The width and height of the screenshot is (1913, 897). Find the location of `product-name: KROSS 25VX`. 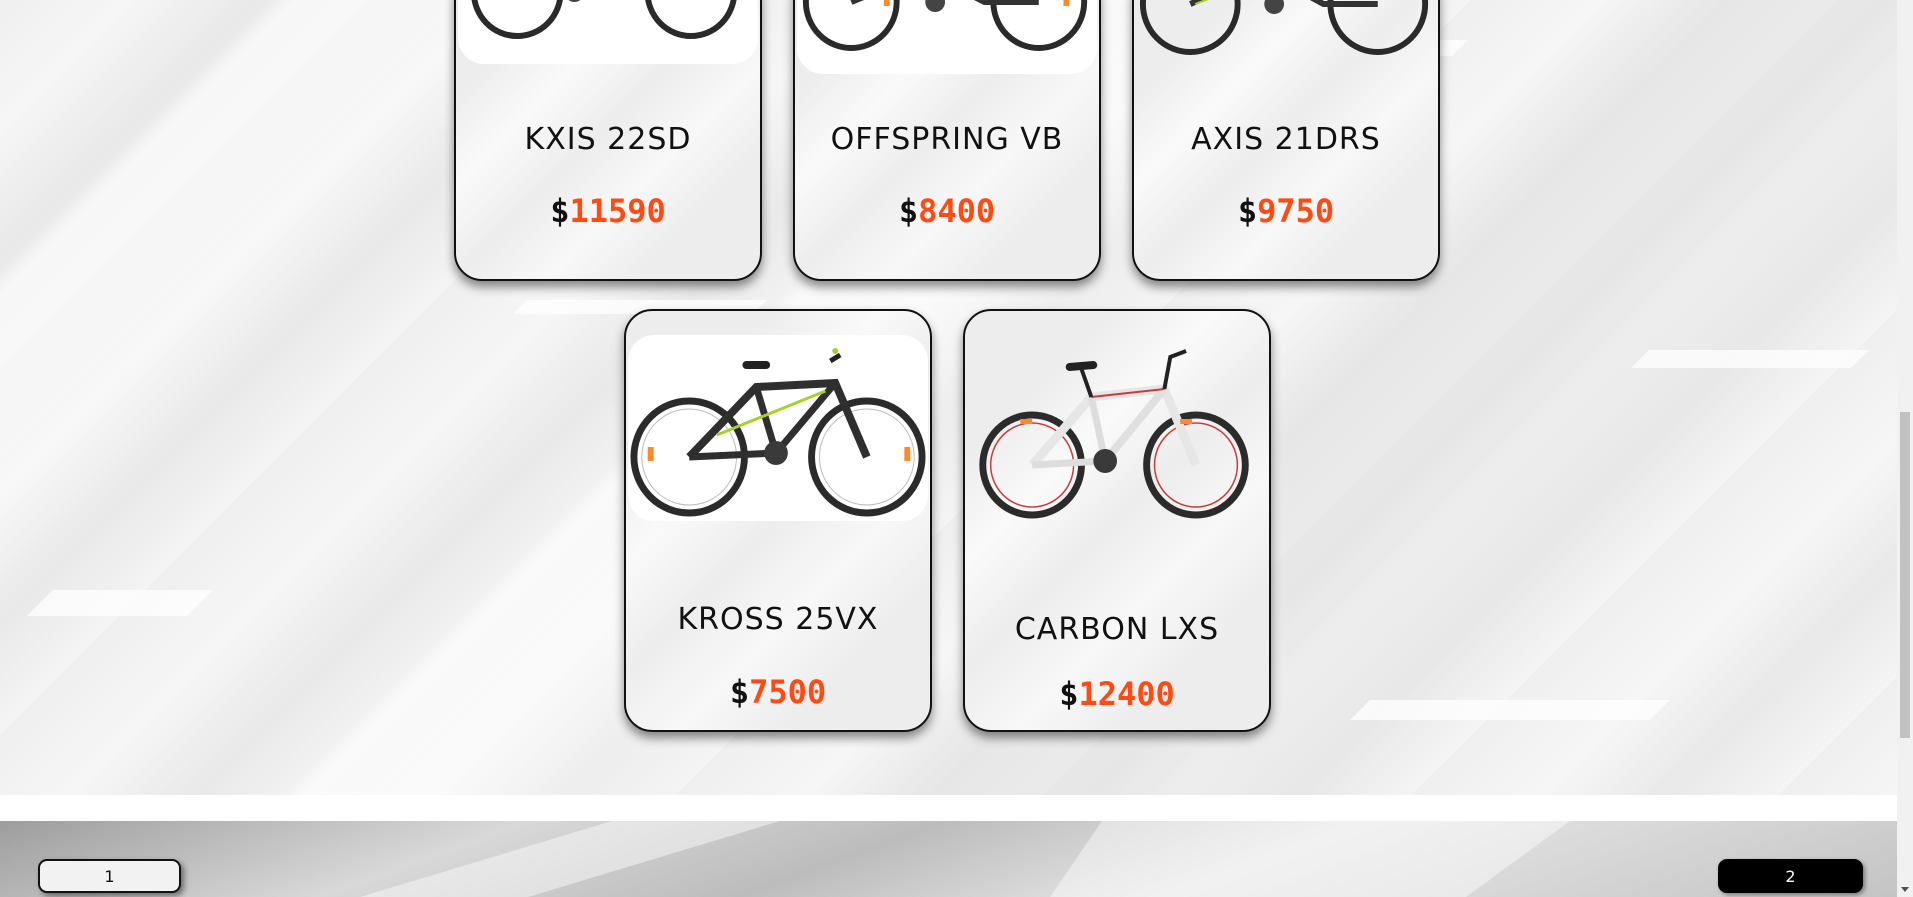

product-name: KROSS 25VX is located at coordinates (778, 619).